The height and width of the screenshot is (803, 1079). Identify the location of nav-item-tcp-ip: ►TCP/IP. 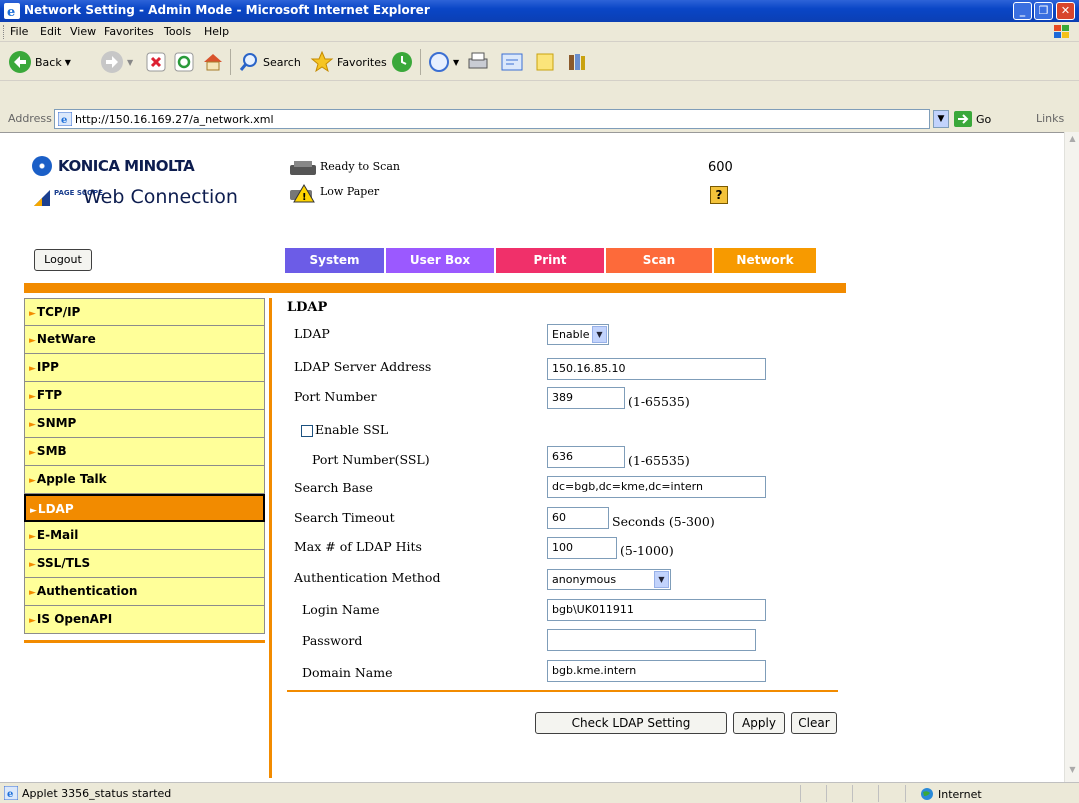
(144, 312).